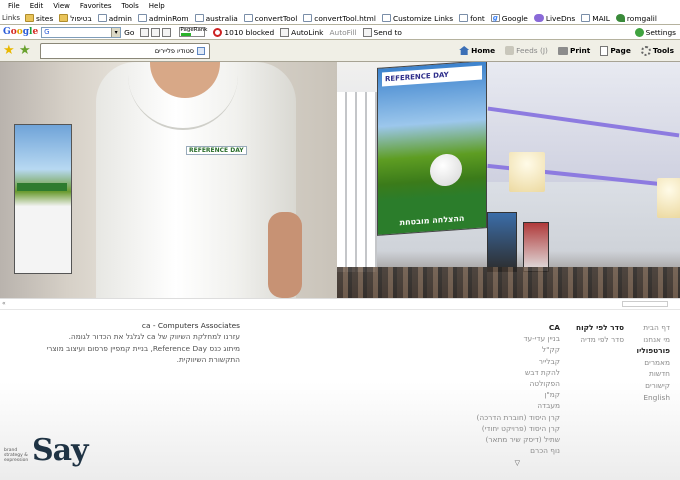 The image size is (680, 480). Describe the element at coordinates (592, 328) in the screenshot. I see `sort-by-client: סדר לפי לקוח` at that location.